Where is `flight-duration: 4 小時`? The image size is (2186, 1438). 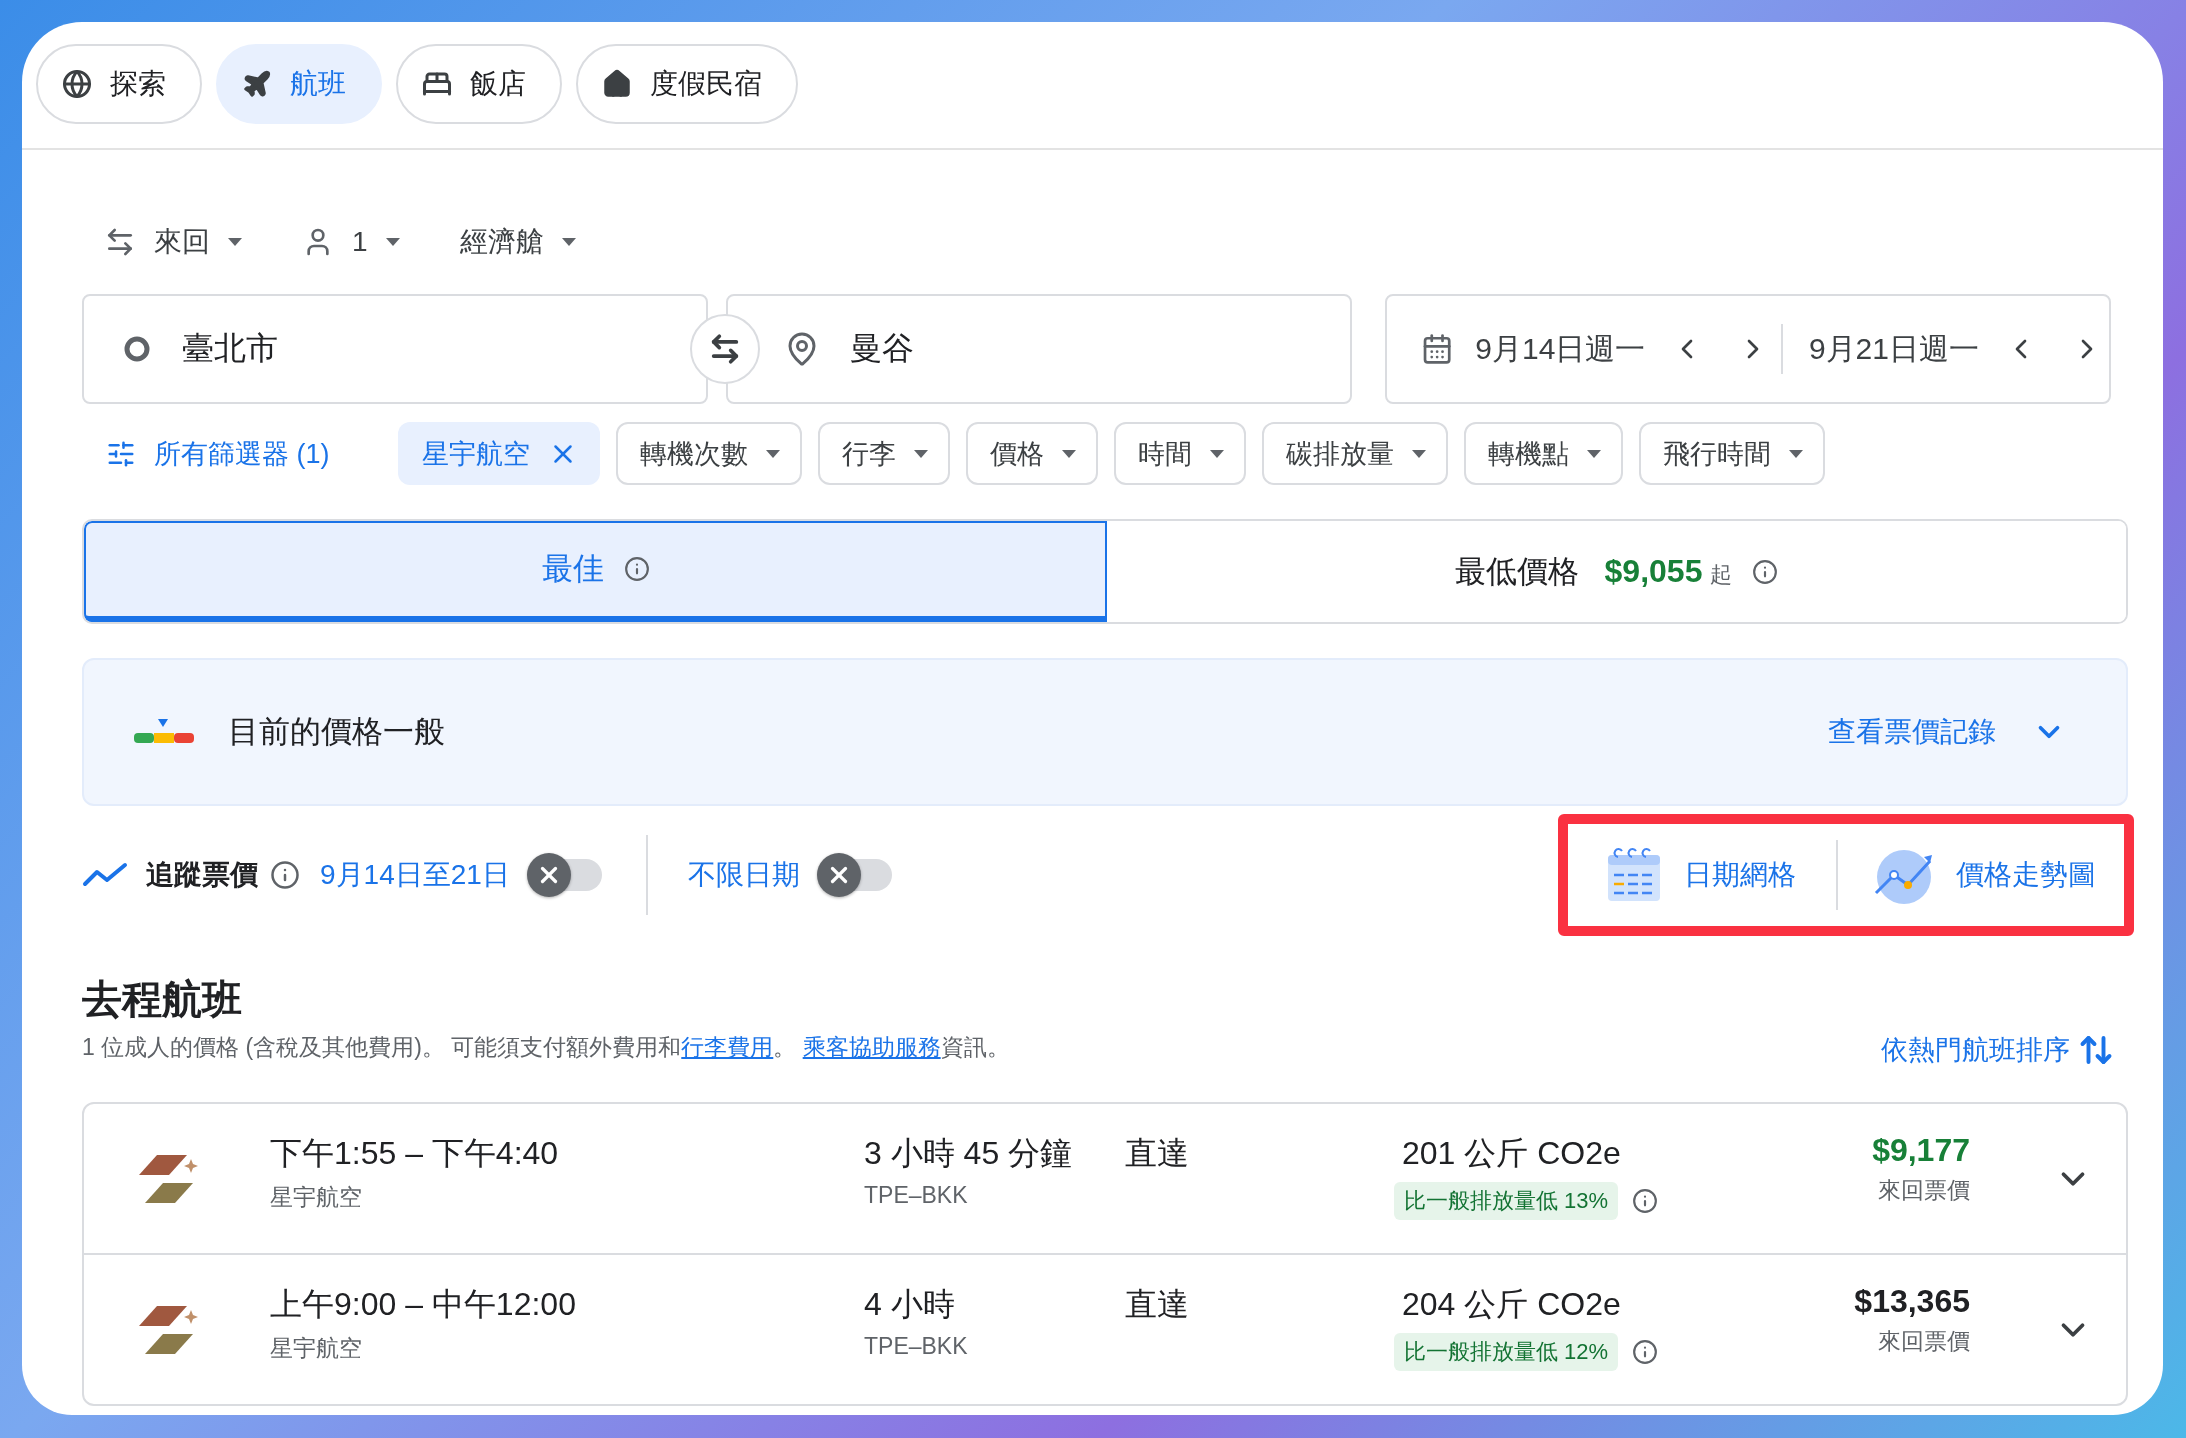 flight-duration: 4 小時 is located at coordinates (910, 1304).